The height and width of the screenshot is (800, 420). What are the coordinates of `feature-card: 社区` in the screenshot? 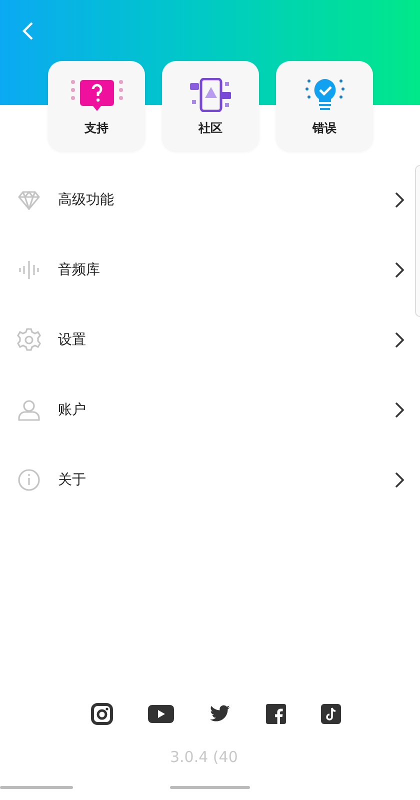 It's located at (210, 106).